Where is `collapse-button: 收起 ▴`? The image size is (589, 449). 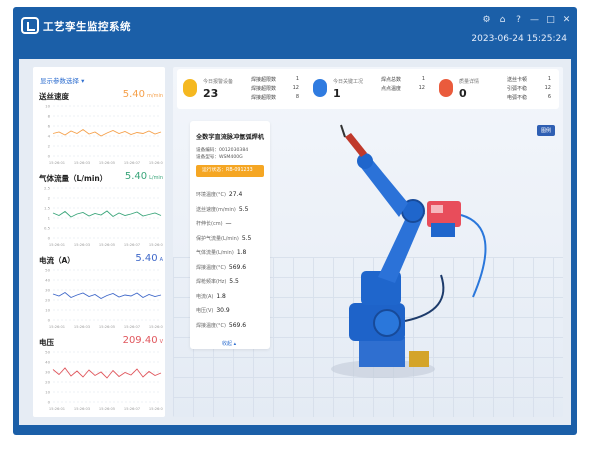
collapse-button: 收起 ▴ is located at coordinates (229, 343).